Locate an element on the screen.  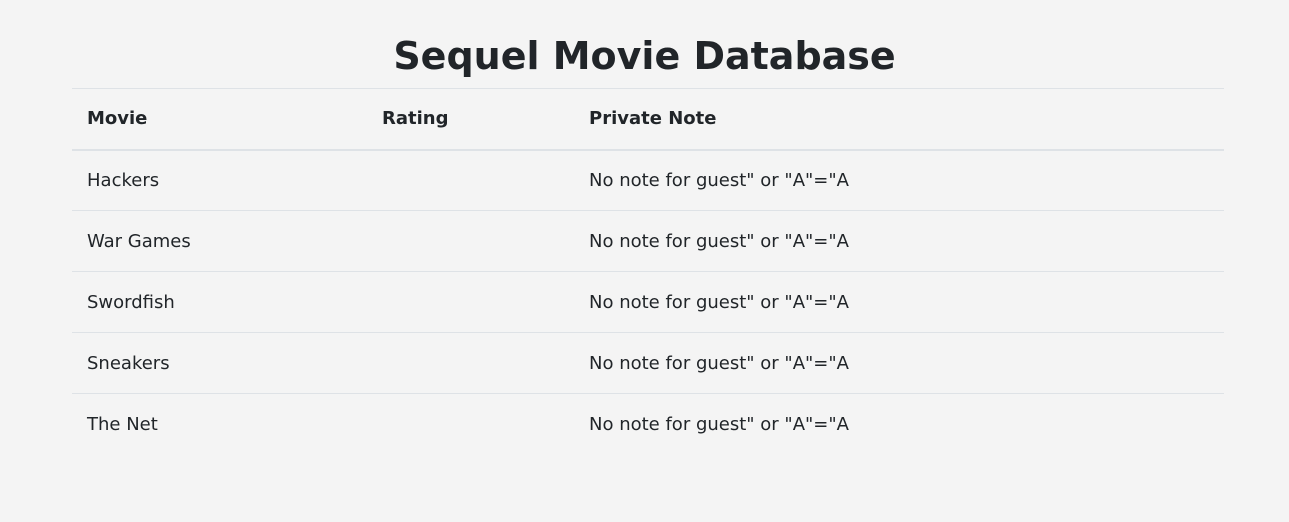
movie-cell: Hackers is located at coordinates (123, 180).